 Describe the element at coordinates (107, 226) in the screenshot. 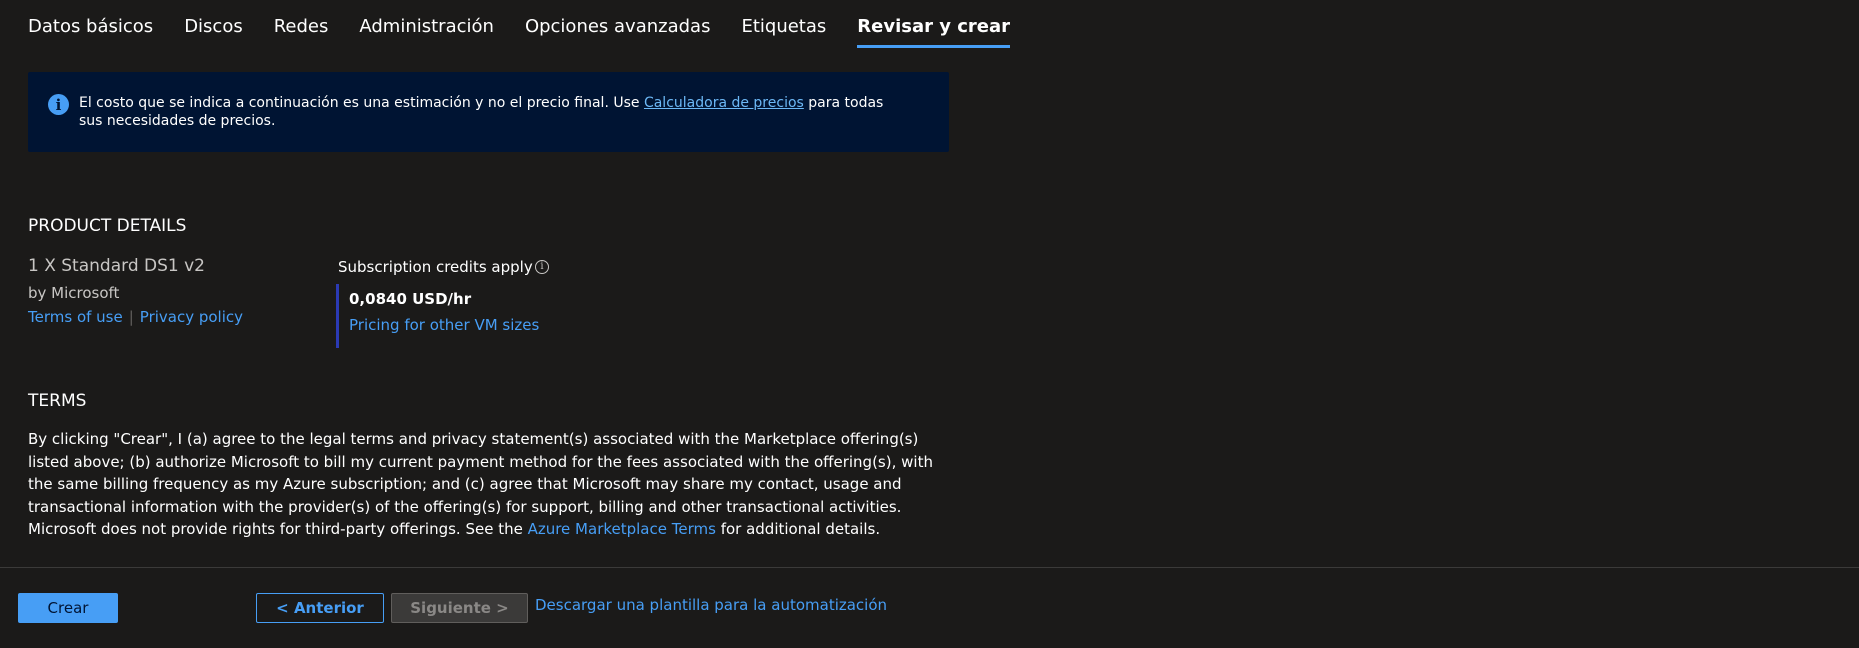

I see `product-details-title: PRODUCT DETAILS` at that location.